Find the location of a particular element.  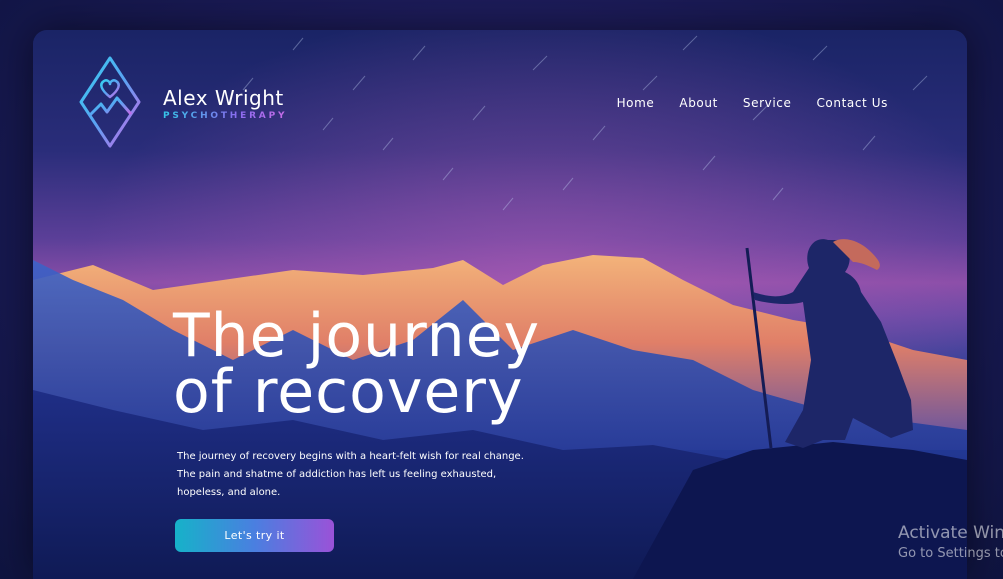

hero-description-line-3: hopeless, and alone. is located at coordinates (229, 492).